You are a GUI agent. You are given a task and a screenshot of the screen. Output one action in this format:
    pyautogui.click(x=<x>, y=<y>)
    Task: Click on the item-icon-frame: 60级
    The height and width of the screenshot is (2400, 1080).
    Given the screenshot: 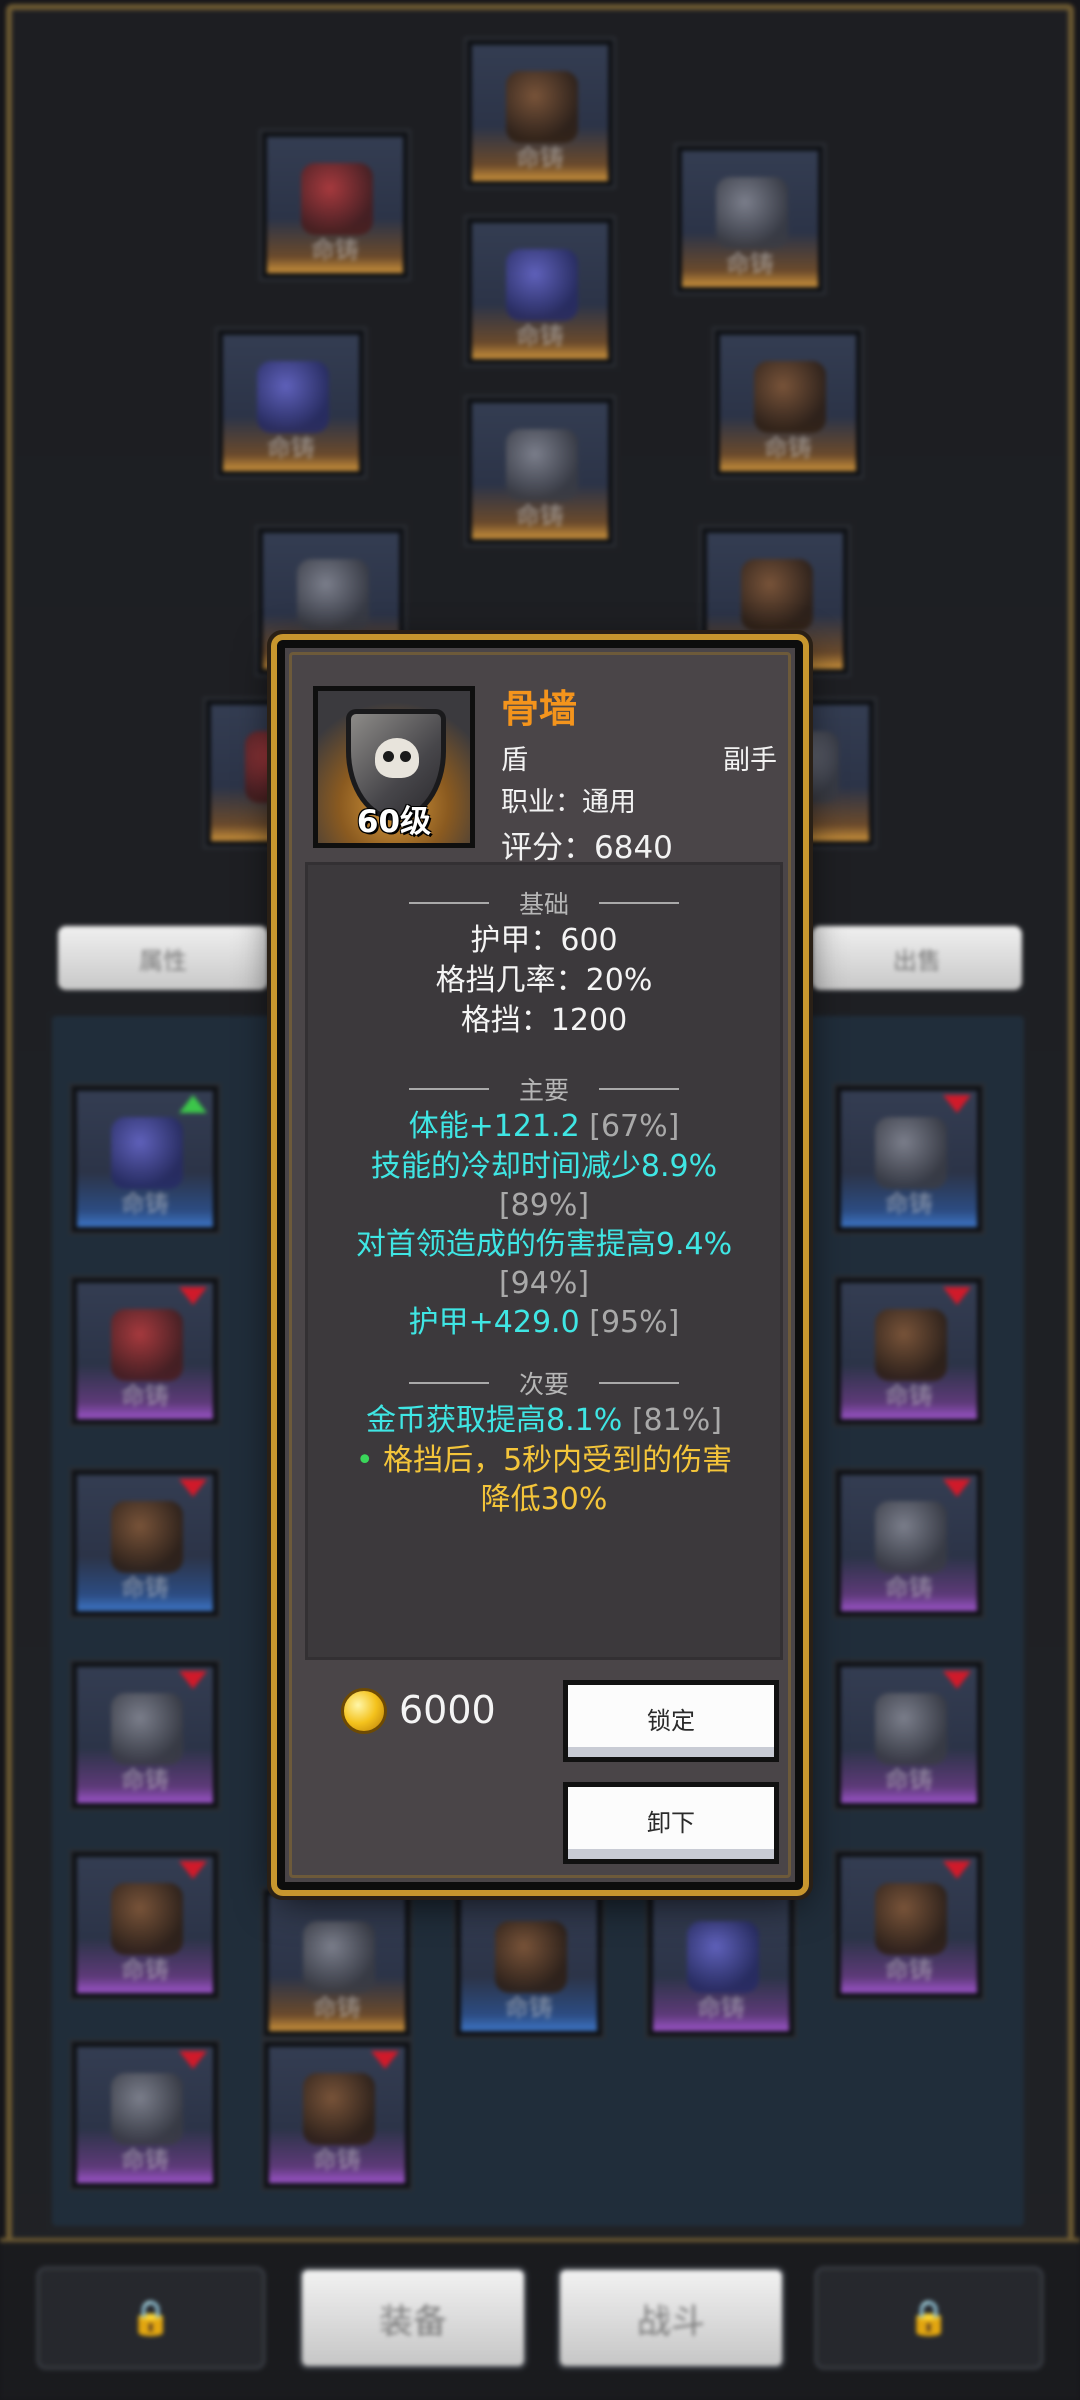 What is the action you would take?
    pyautogui.click(x=394, y=767)
    